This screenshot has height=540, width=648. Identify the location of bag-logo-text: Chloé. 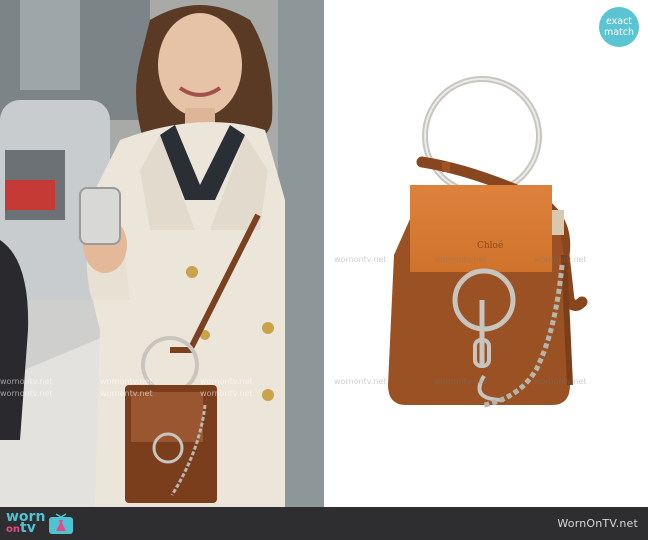
(490, 245).